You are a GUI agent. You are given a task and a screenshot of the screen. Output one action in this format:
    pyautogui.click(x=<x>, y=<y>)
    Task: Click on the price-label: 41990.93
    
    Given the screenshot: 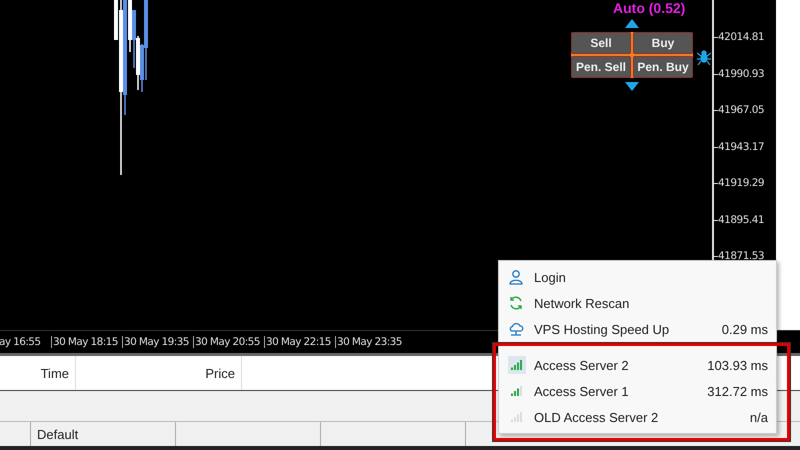 What is the action you would take?
    pyautogui.click(x=741, y=74)
    